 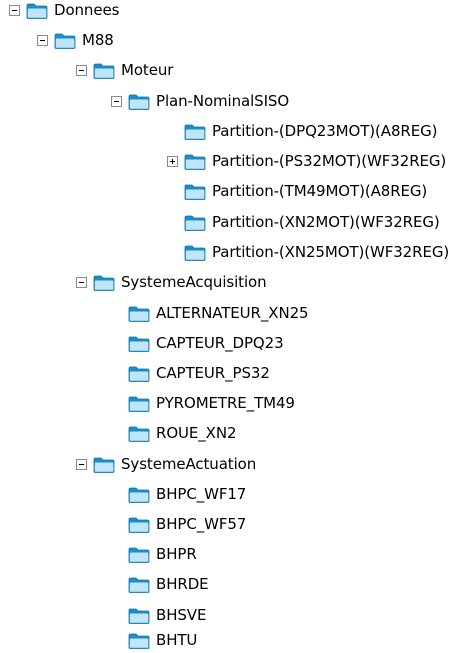 I want to click on tree-node-label: SystemeActuation, so click(x=189, y=464).